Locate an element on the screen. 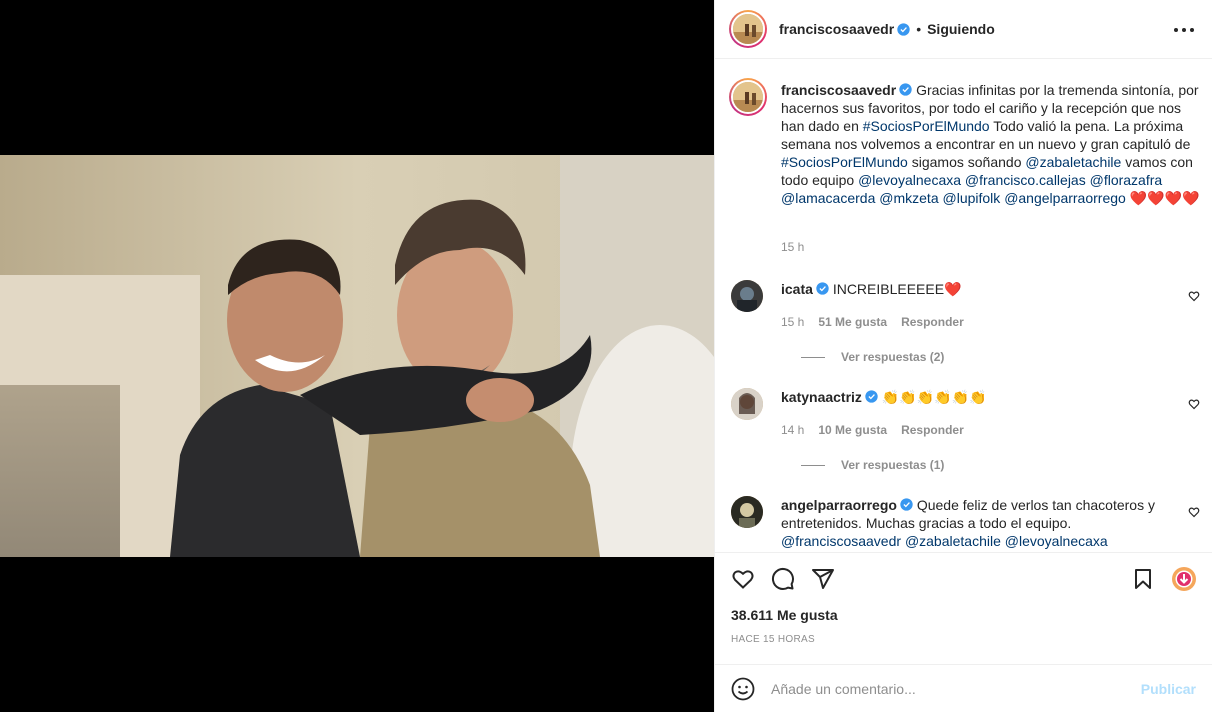 The width and height of the screenshot is (1212, 712). mention-link: @florazafra is located at coordinates (1126, 180).